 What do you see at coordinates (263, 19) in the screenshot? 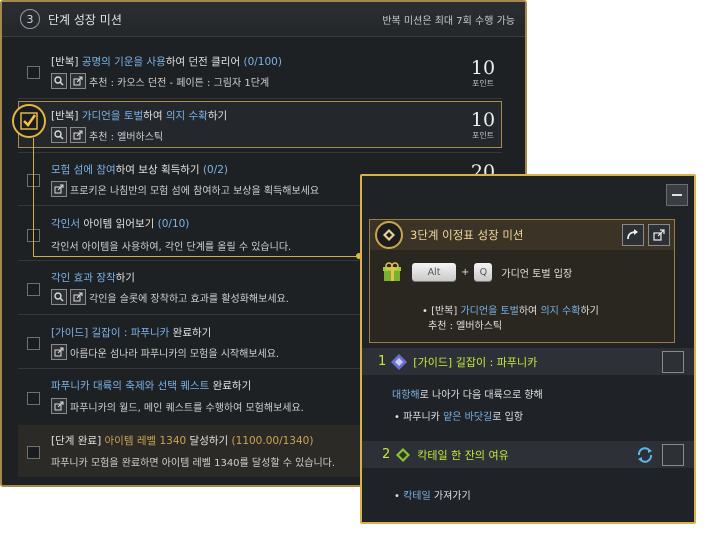
I see `mission-header: 3 단계 성장 미션 반복 미션은 최대 7회 수행 가능` at bounding box center [263, 19].